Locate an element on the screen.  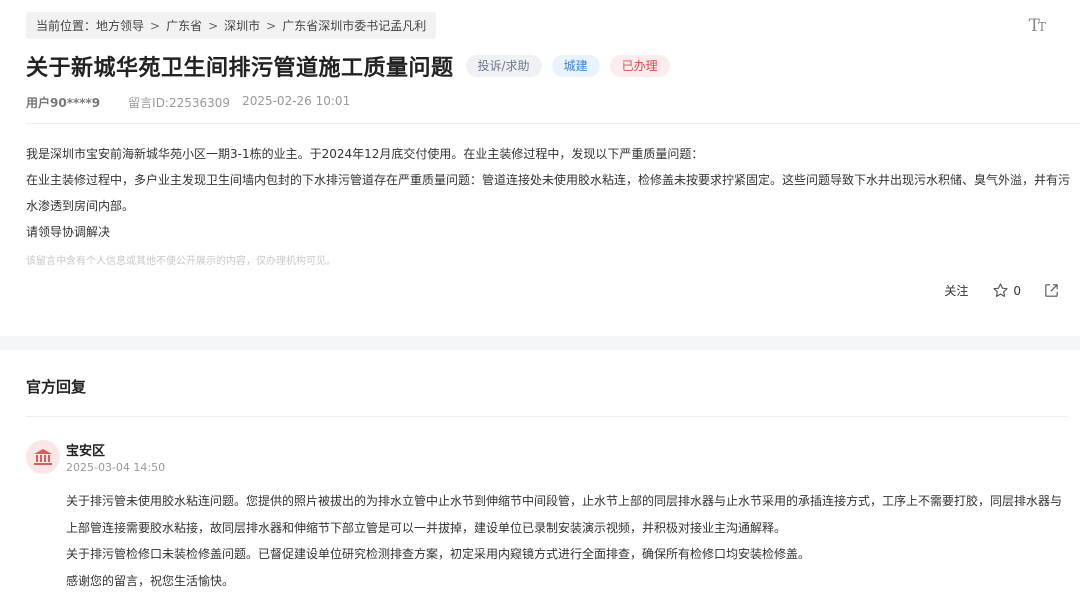
font-size-icon: TT is located at coordinates (1037, 26).